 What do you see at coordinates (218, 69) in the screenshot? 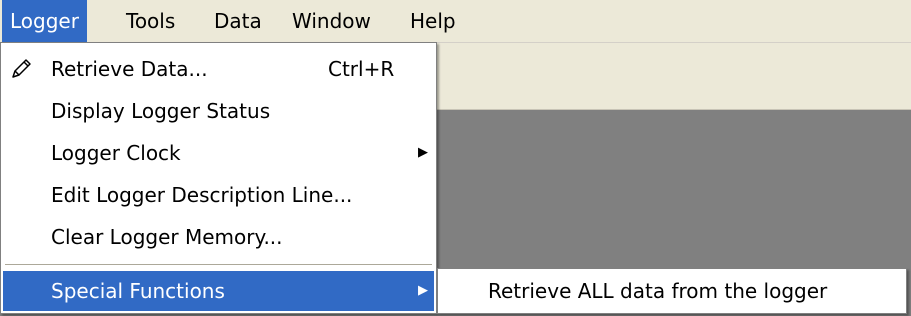
I see `menu-item-retrieve-data: Retrieve Data... Ctrl+R` at bounding box center [218, 69].